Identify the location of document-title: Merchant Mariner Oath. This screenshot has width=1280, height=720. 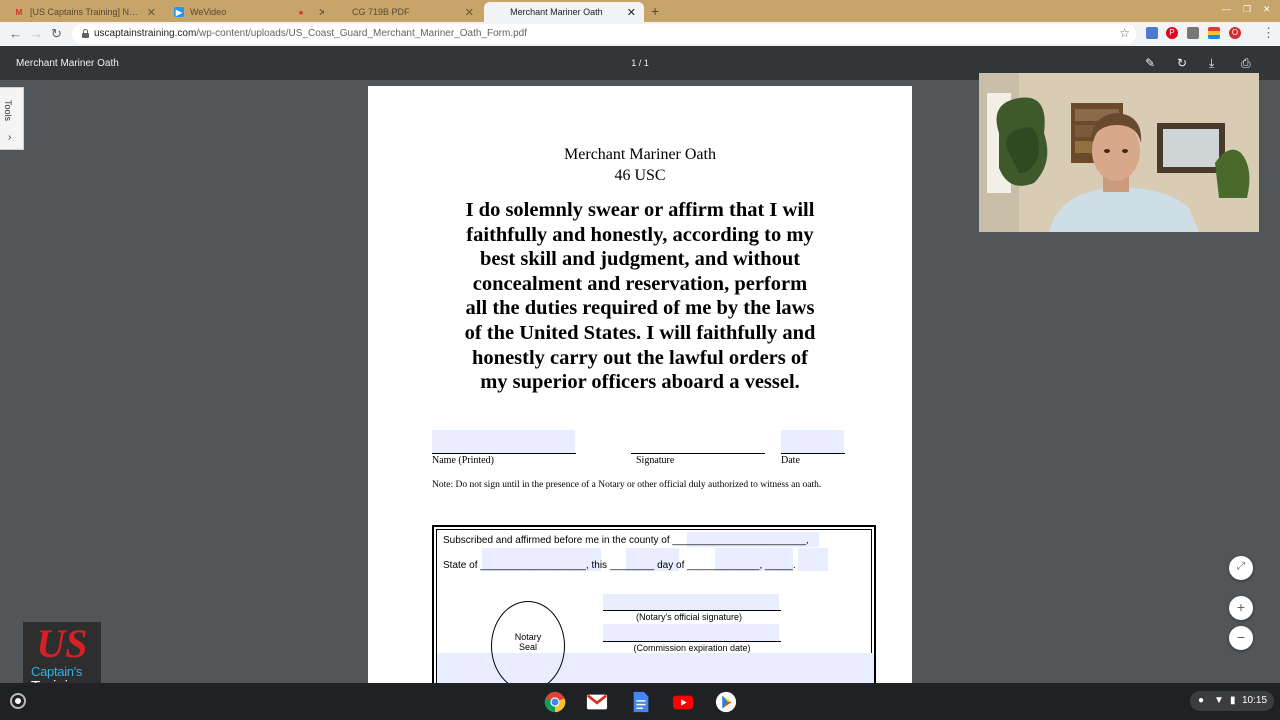
(640, 154).